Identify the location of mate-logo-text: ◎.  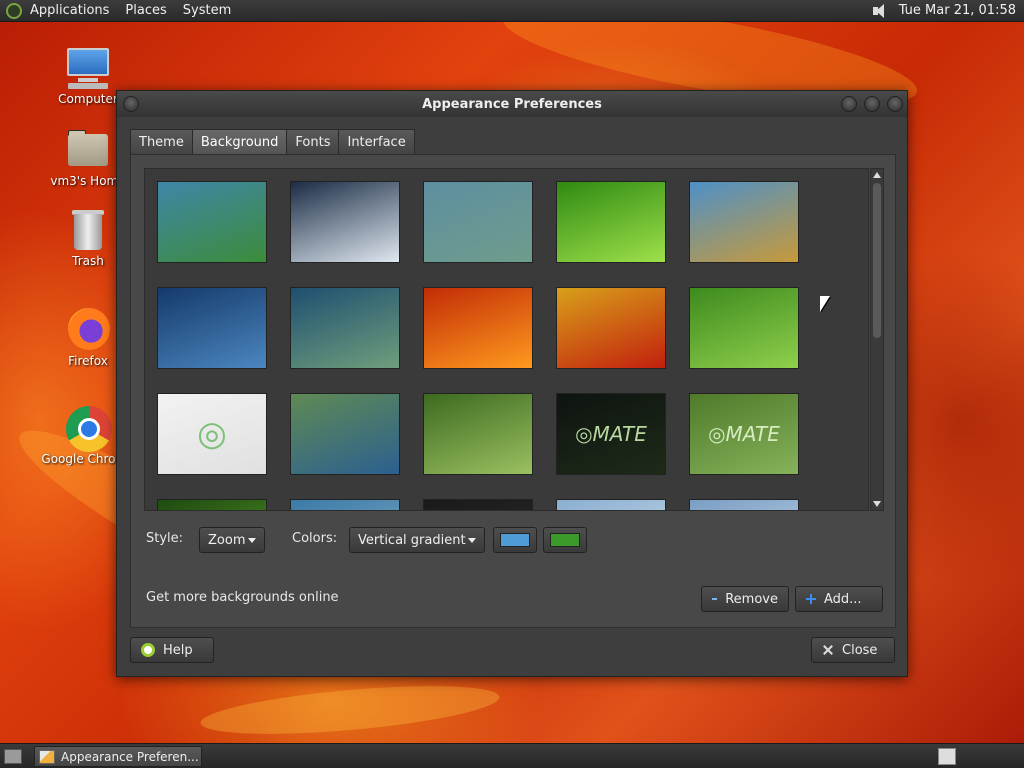
(212, 434).